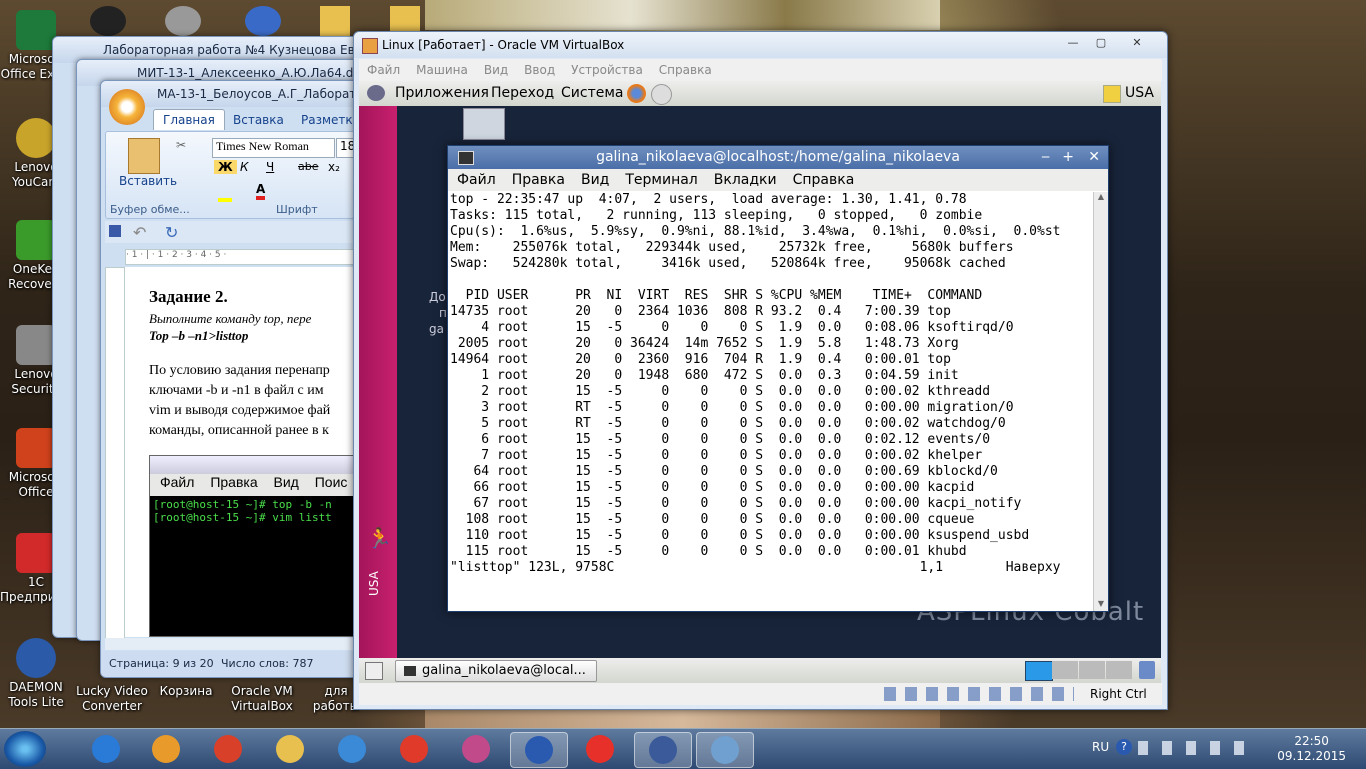 This screenshot has height=769, width=1366. I want to click on terminal-menu-help: Справка, so click(823, 178).